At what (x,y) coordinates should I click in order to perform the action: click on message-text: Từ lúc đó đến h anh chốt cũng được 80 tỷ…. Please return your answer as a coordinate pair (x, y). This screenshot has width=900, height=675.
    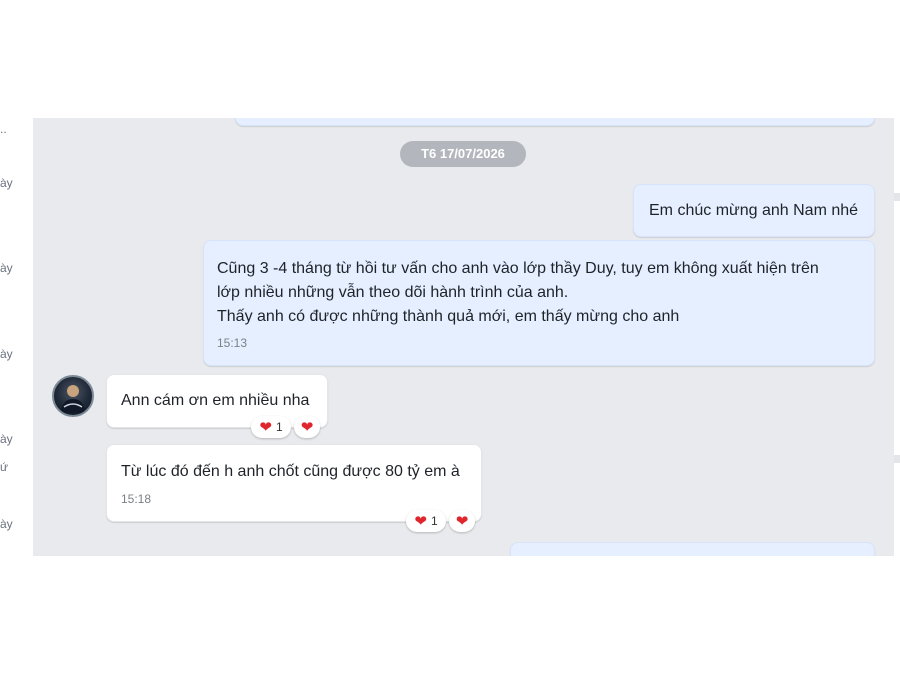
    Looking at the image, I should click on (290, 471).